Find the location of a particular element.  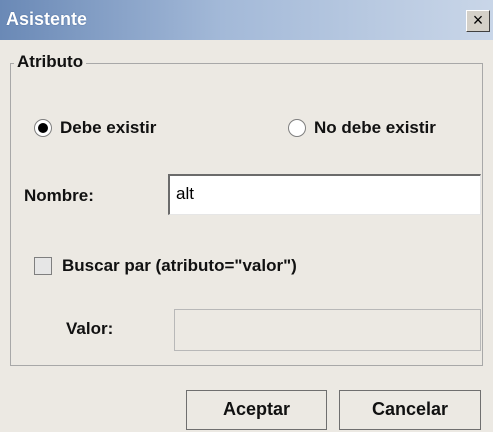

cancel-button: Cancelar is located at coordinates (410, 410).